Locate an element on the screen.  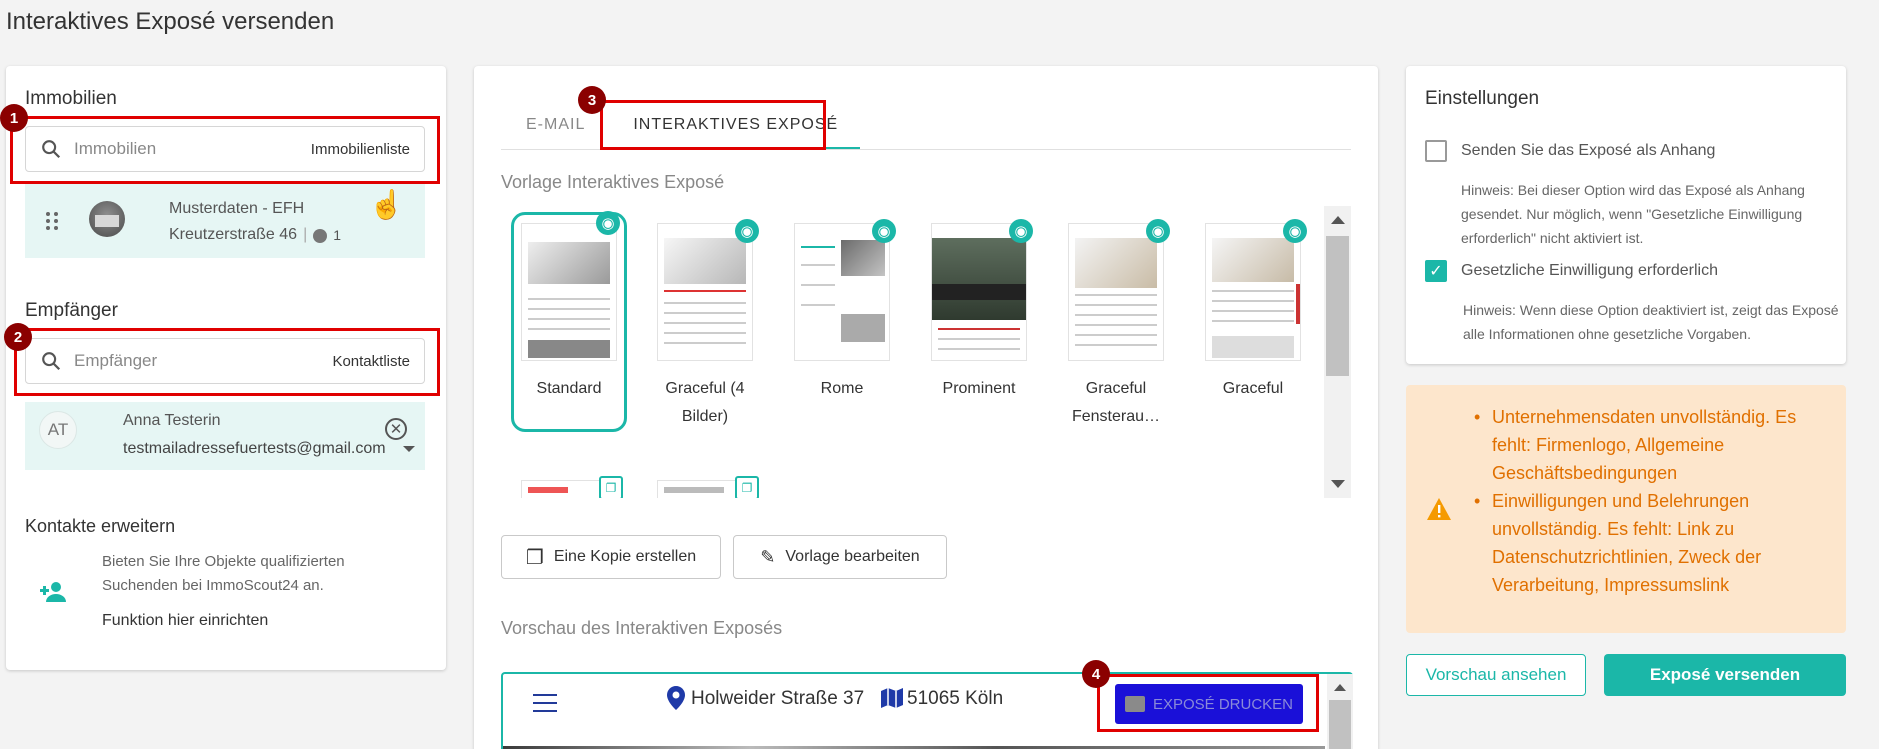
property-contact-count: 1 is located at coordinates (337, 235).